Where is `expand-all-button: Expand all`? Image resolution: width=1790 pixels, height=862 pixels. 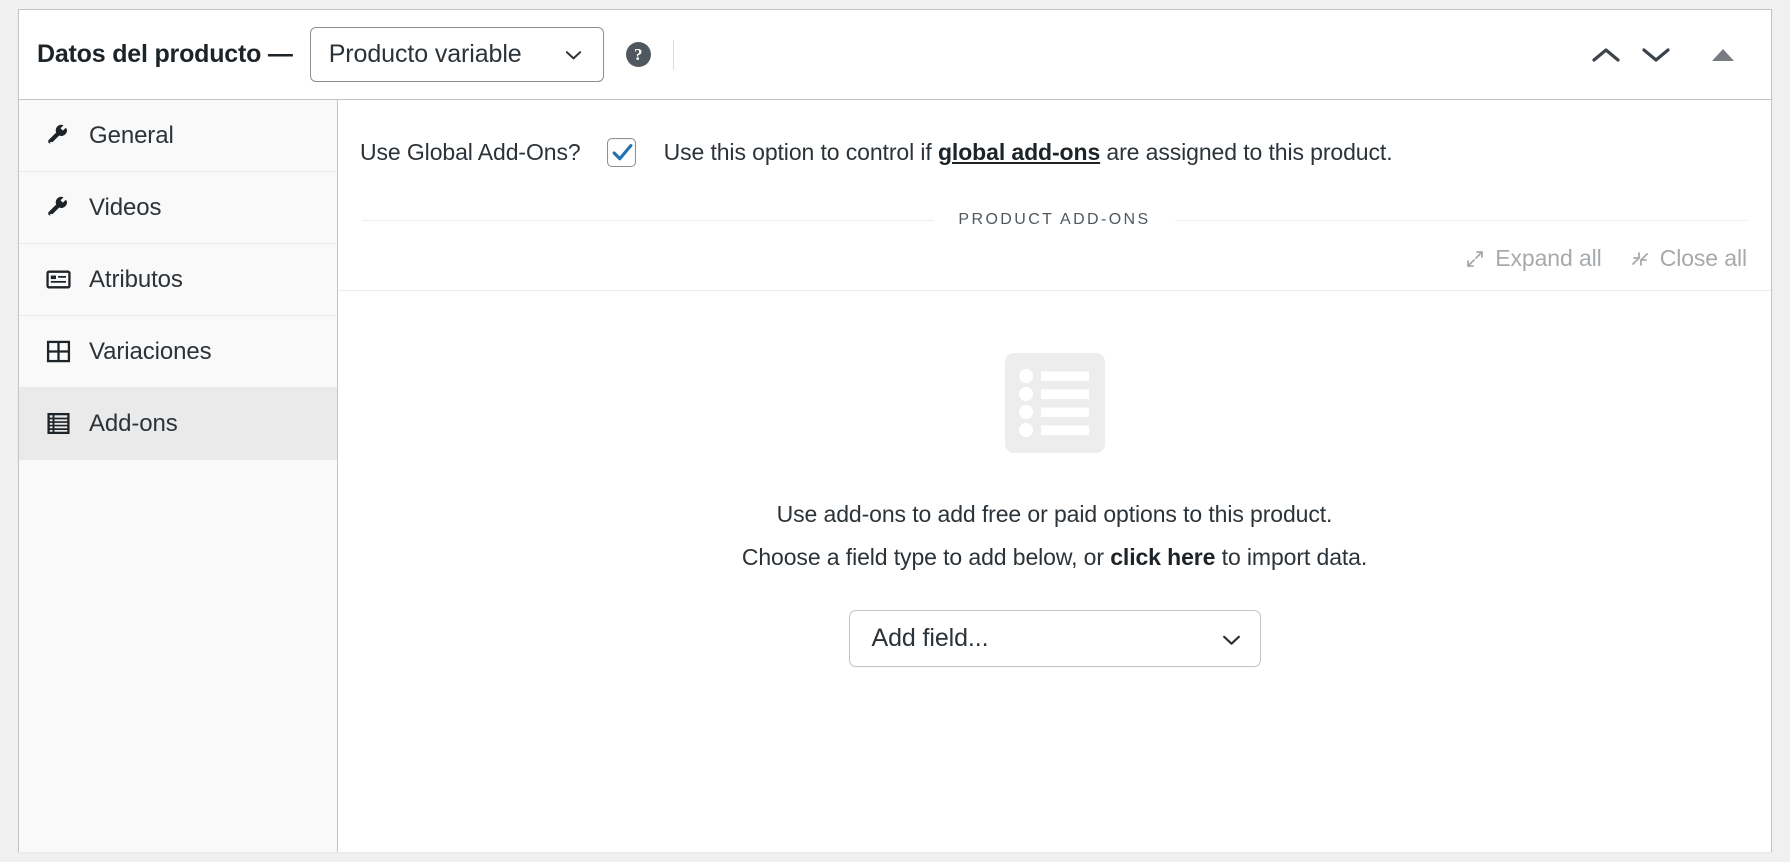 expand-all-button: Expand all is located at coordinates (1533, 258).